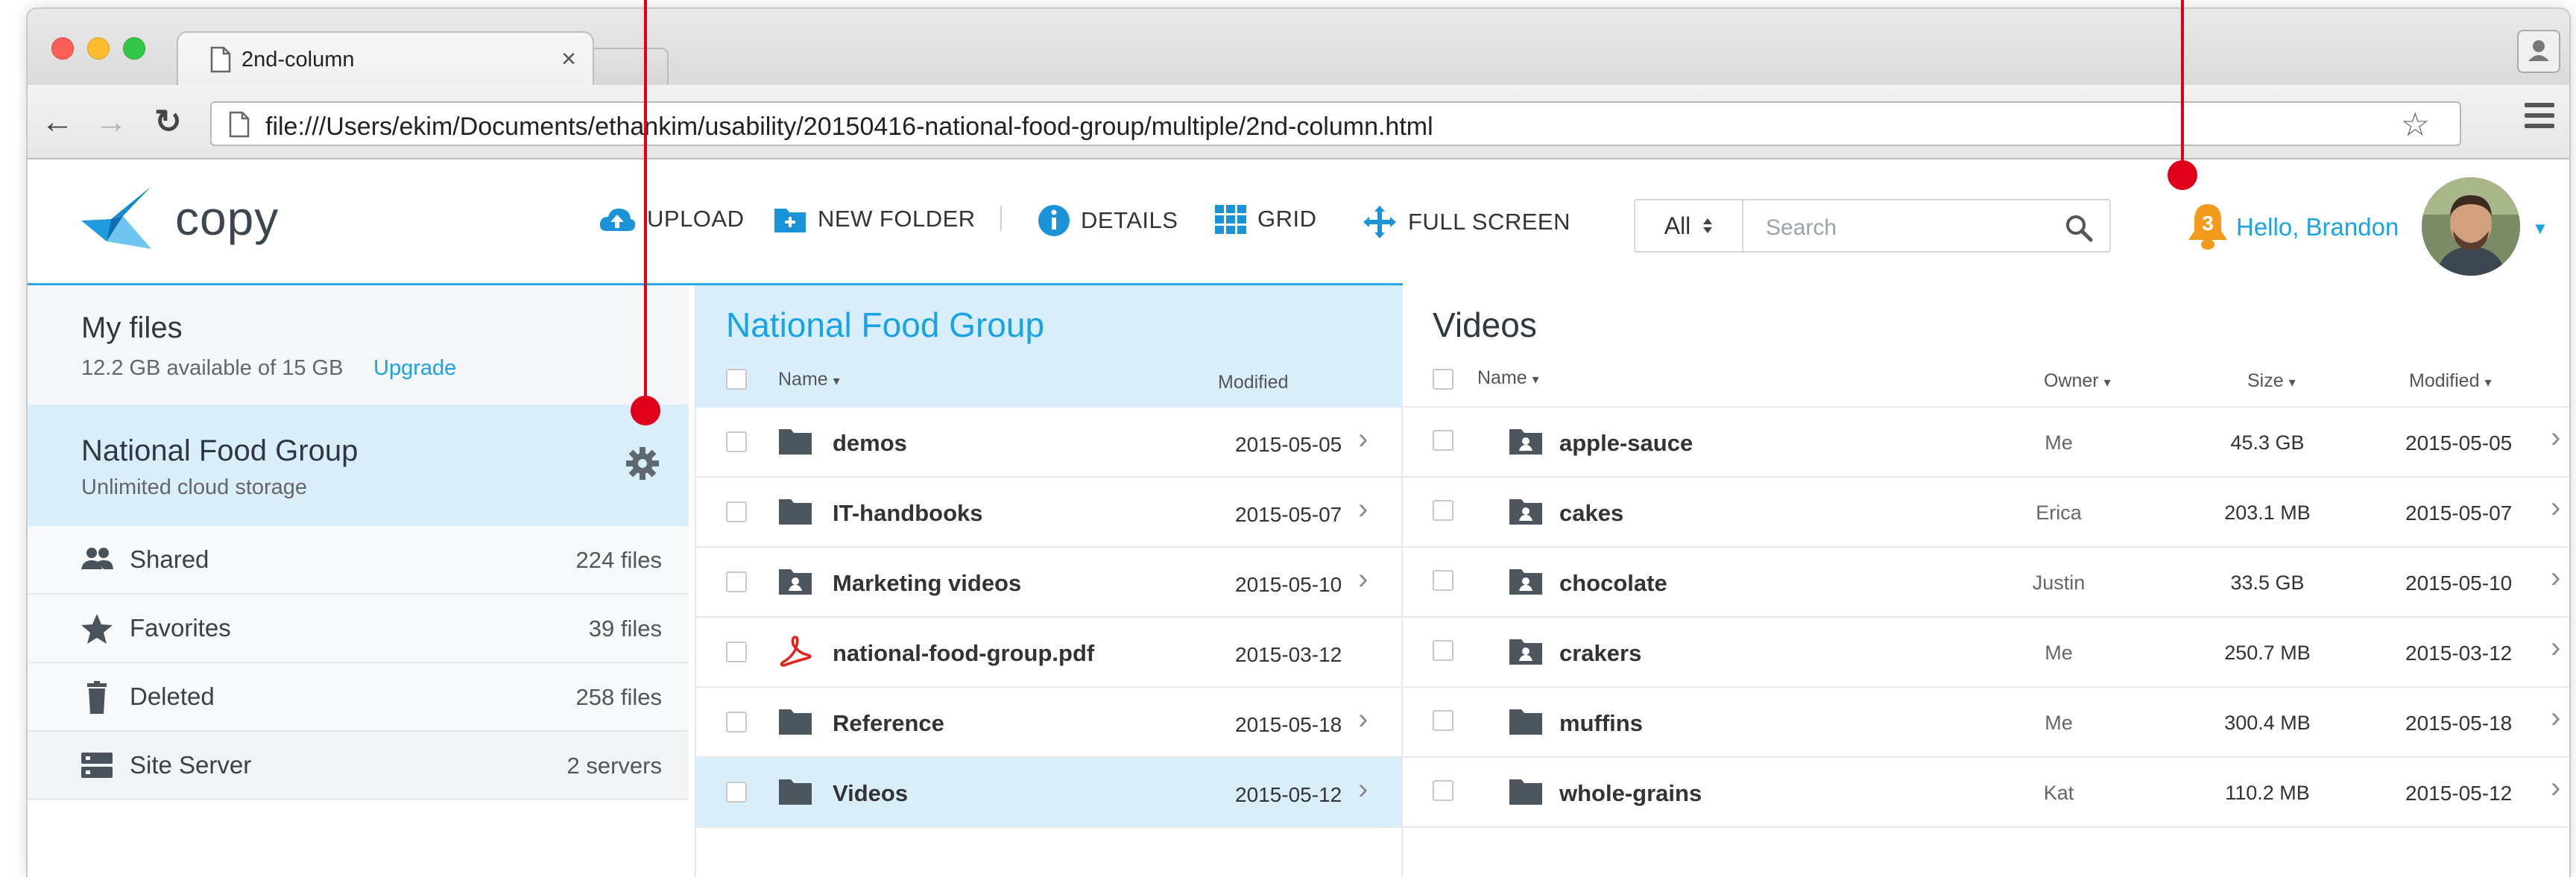 The width and height of the screenshot is (2576, 877). I want to click on reload-icon: ↻, so click(168, 122).